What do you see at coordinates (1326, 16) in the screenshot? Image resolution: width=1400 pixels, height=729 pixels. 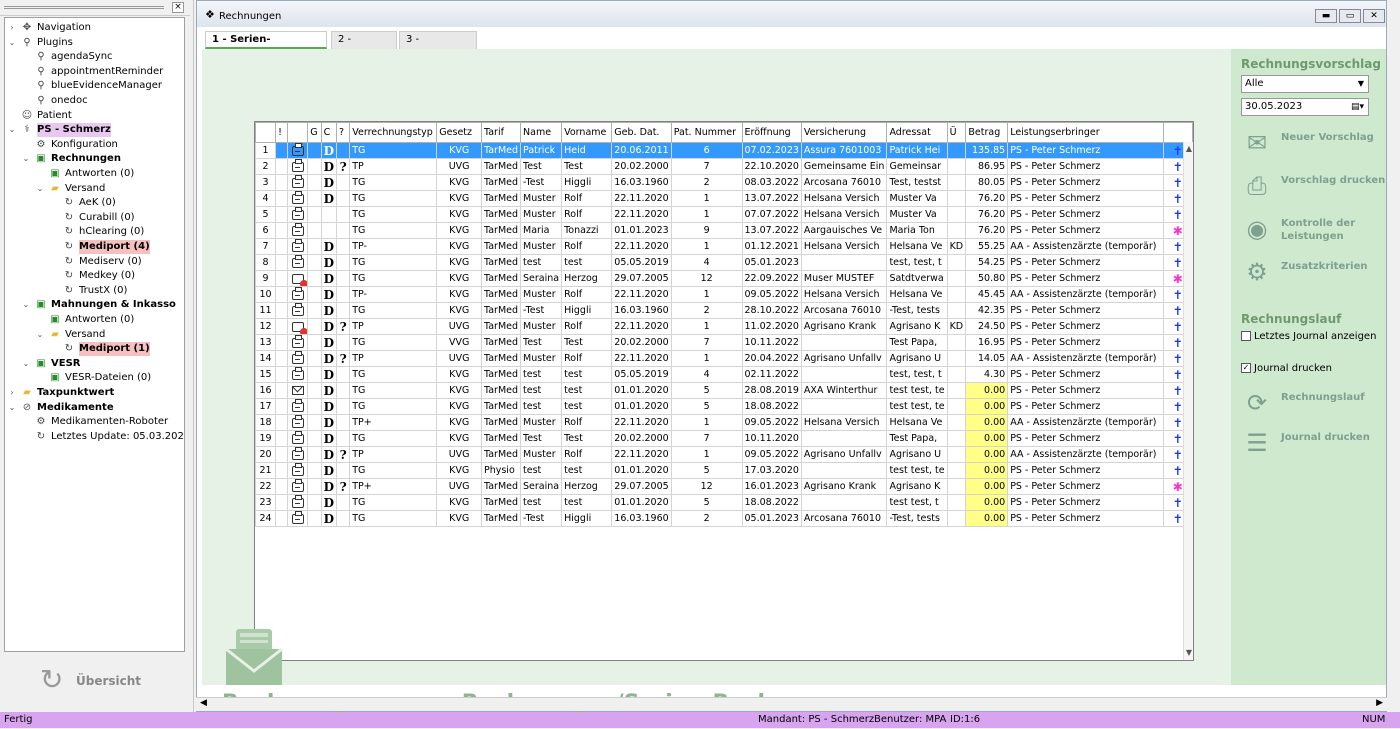 I see `minimize-button: ▬` at bounding box center [1326, 16].